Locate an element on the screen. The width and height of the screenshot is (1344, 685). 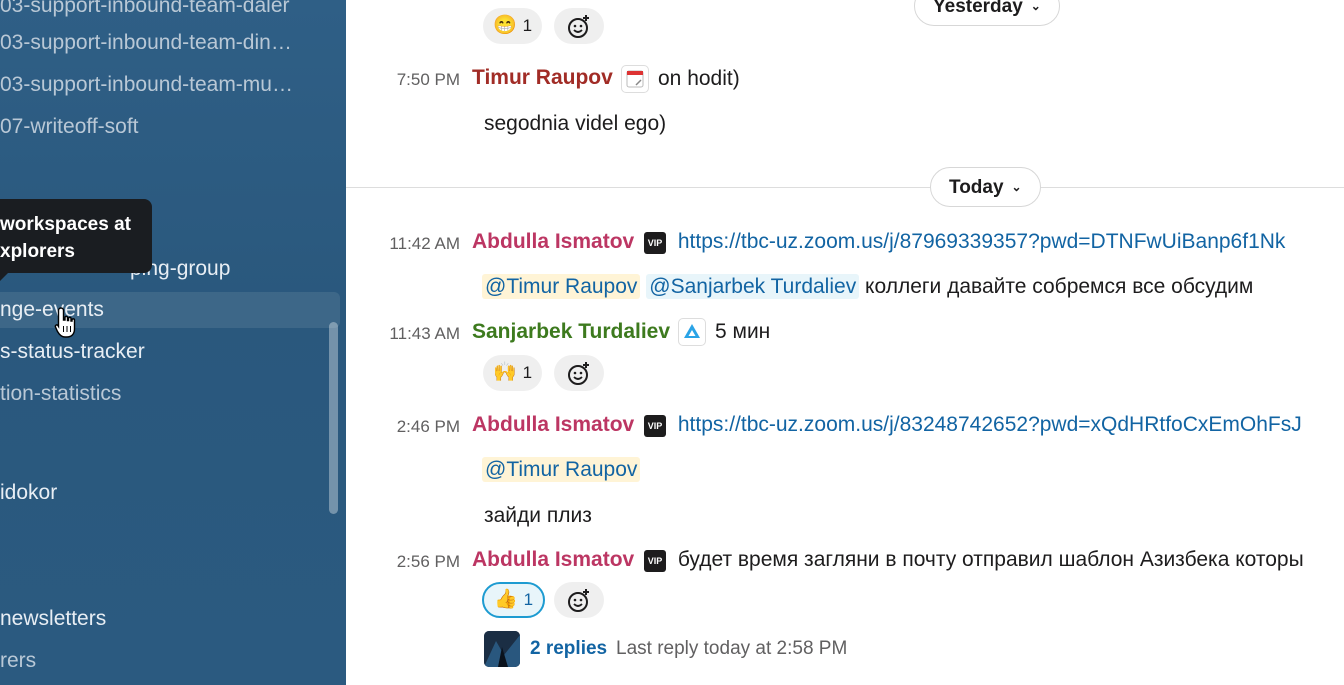
message-text: 5 мин is located at coordinates (743, 331).